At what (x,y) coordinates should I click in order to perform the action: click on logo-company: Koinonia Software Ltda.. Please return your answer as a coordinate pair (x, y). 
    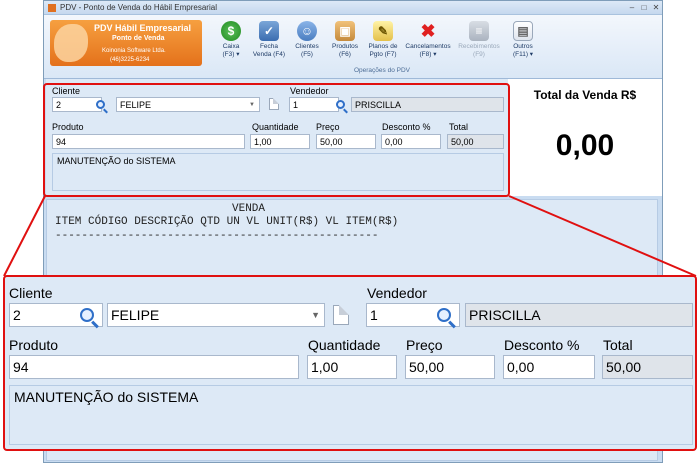
    Looking at the image, I should click on (134, 51).